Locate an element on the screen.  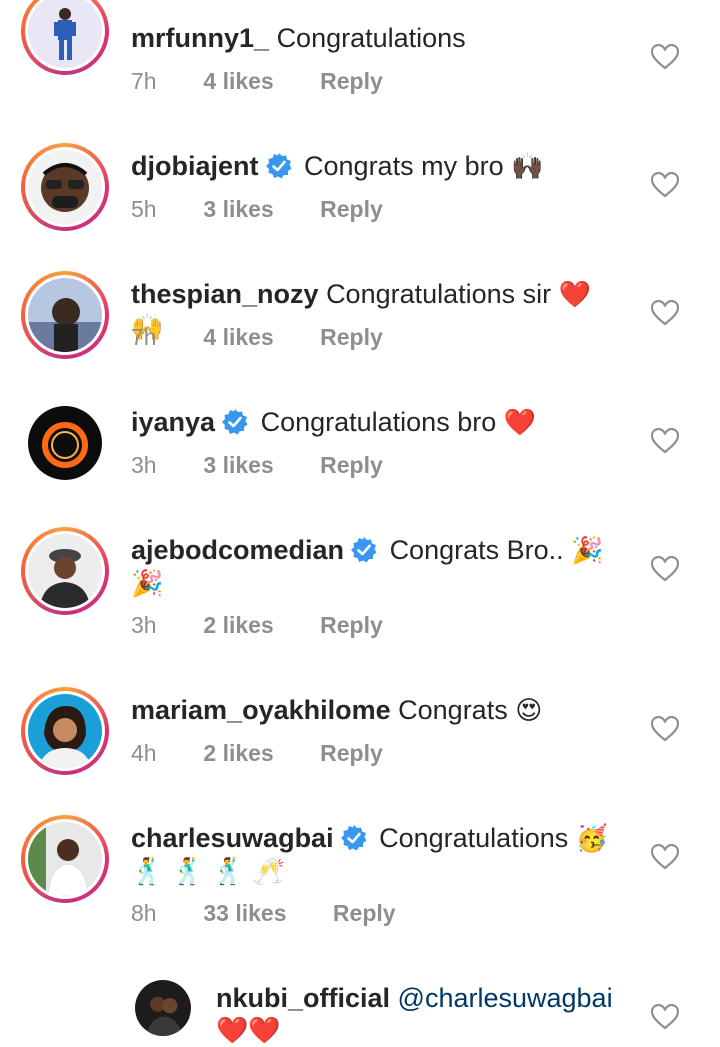
comment-meta: 3h 3 likes Reply is located at coordinates (257, 465).